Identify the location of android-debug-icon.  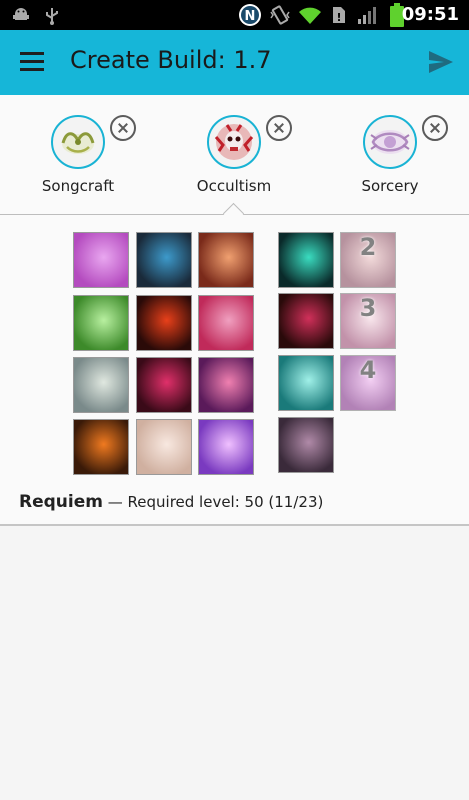
(21, 14).